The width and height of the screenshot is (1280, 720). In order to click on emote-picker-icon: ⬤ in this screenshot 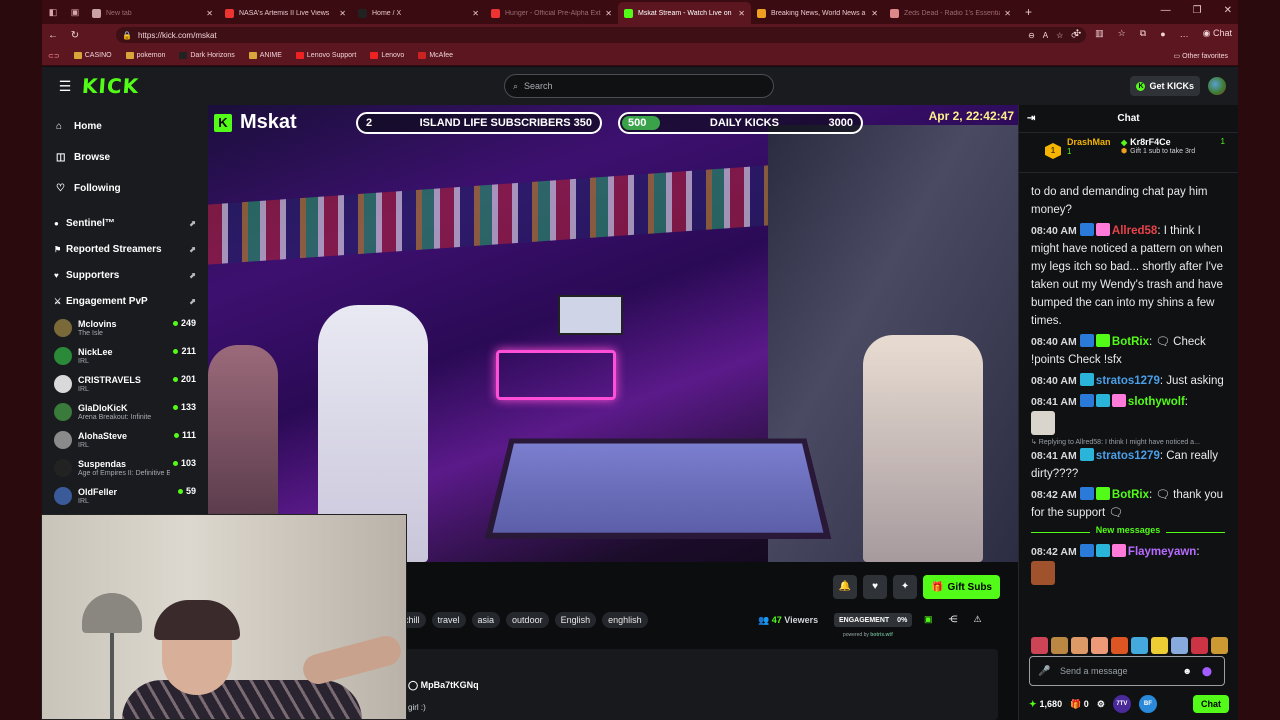, I will do `click(1207, 671)`.